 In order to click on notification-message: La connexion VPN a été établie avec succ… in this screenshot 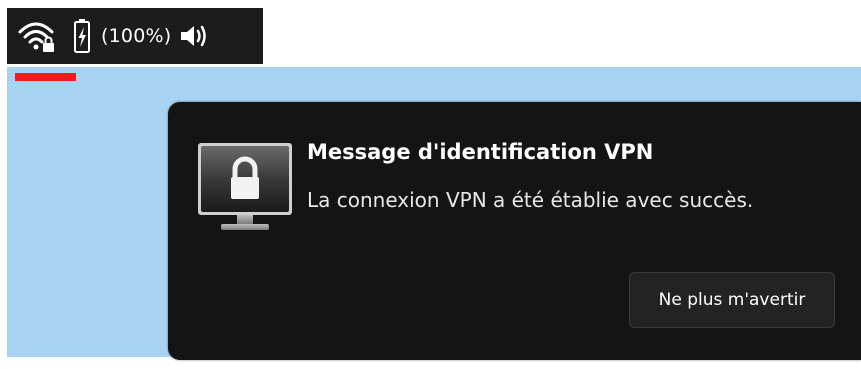, I will do `click(530, 200)`.